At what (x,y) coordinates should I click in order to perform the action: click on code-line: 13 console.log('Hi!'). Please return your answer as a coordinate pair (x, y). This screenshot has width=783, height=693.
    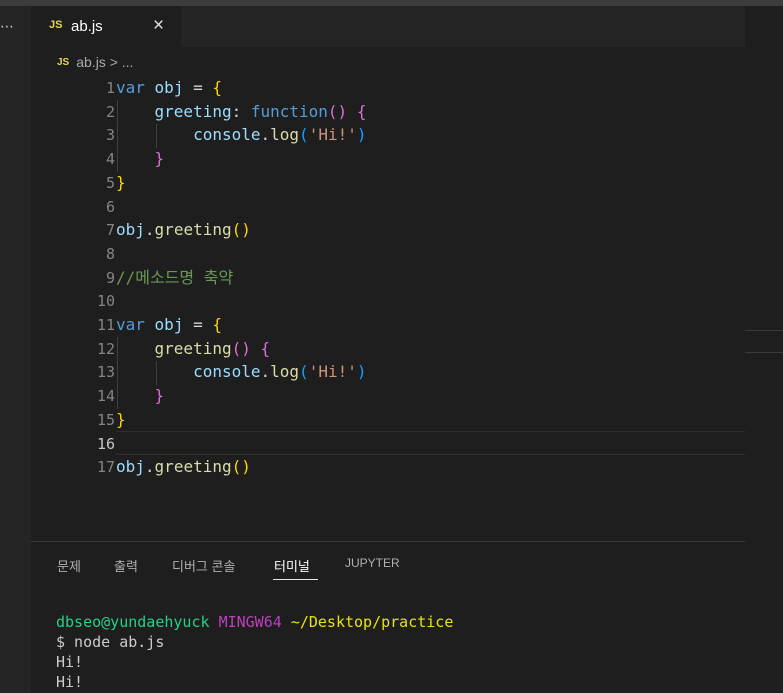
    Looking at the image, I should click on (388, 372).